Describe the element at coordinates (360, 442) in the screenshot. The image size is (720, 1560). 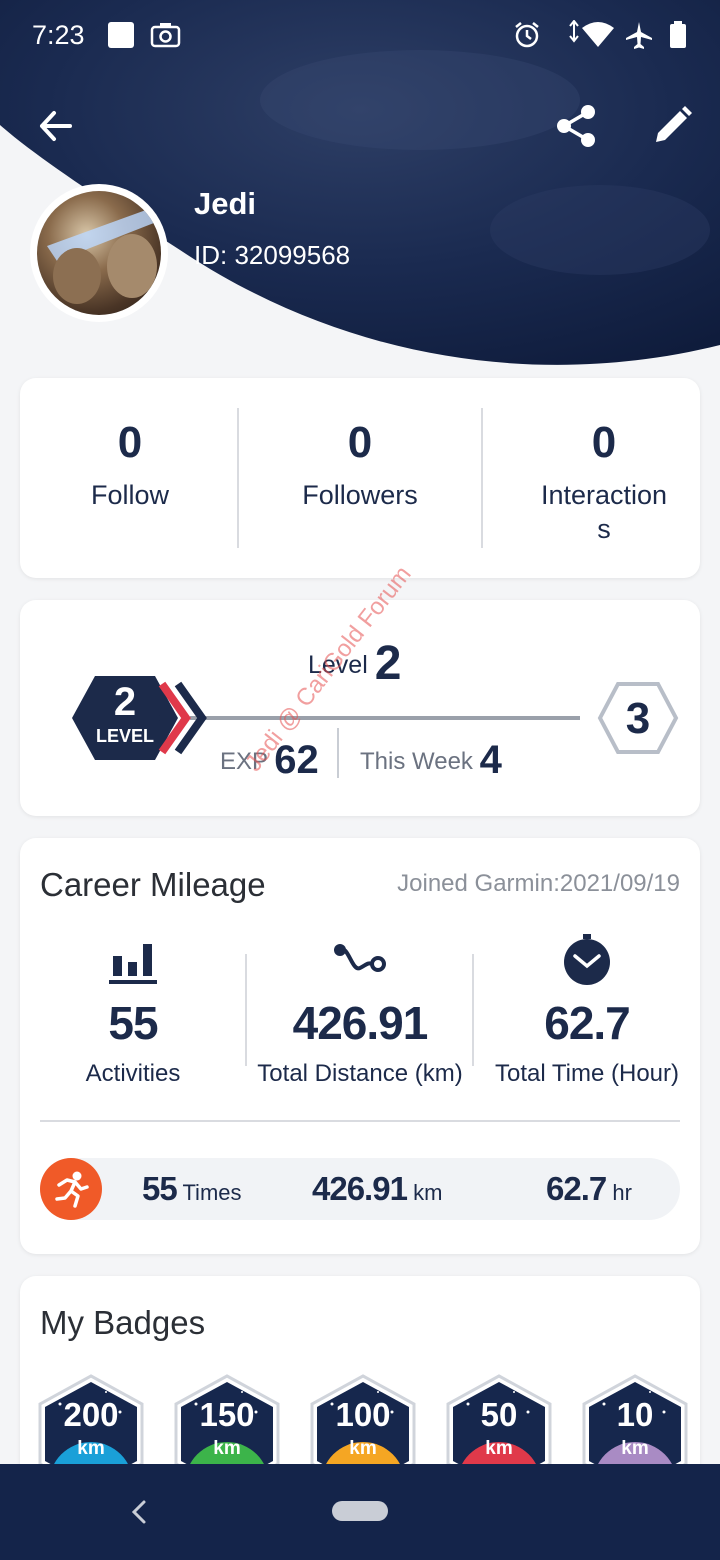
I see `followers-count: 0` at that location.